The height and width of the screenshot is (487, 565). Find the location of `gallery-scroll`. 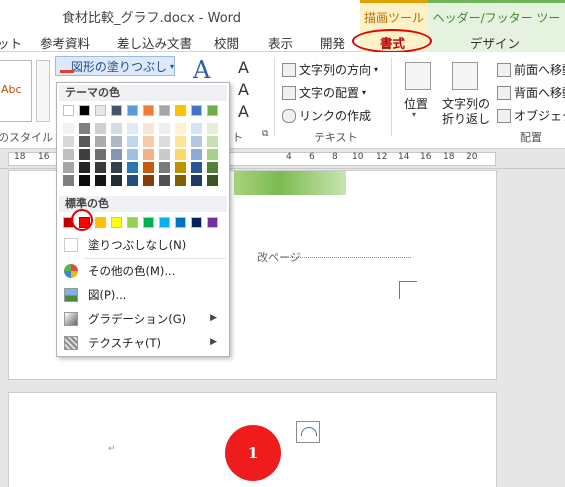

gallery-scroll is located at coordinates (43, 91).